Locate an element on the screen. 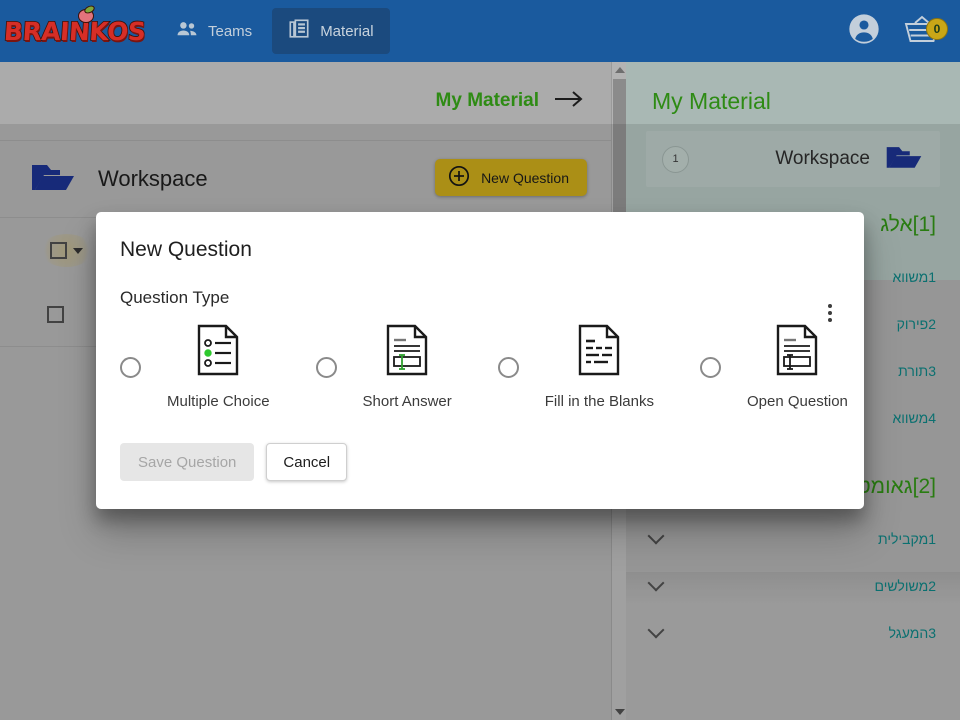 The image size is (960, 720). radio-short-answer is located at coordinates (326, 367).